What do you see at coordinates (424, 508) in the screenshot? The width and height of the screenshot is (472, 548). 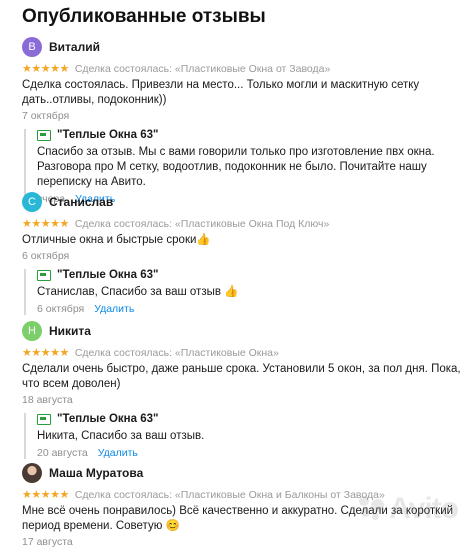 I see `avito-wordmark: Avito` at bounding box center [424, 508].